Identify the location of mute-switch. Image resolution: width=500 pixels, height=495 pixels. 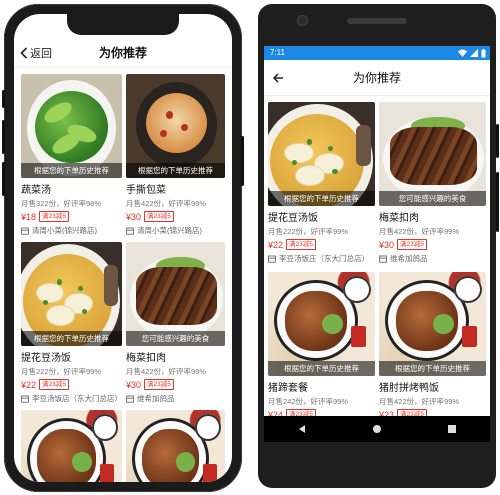
(3, 99).